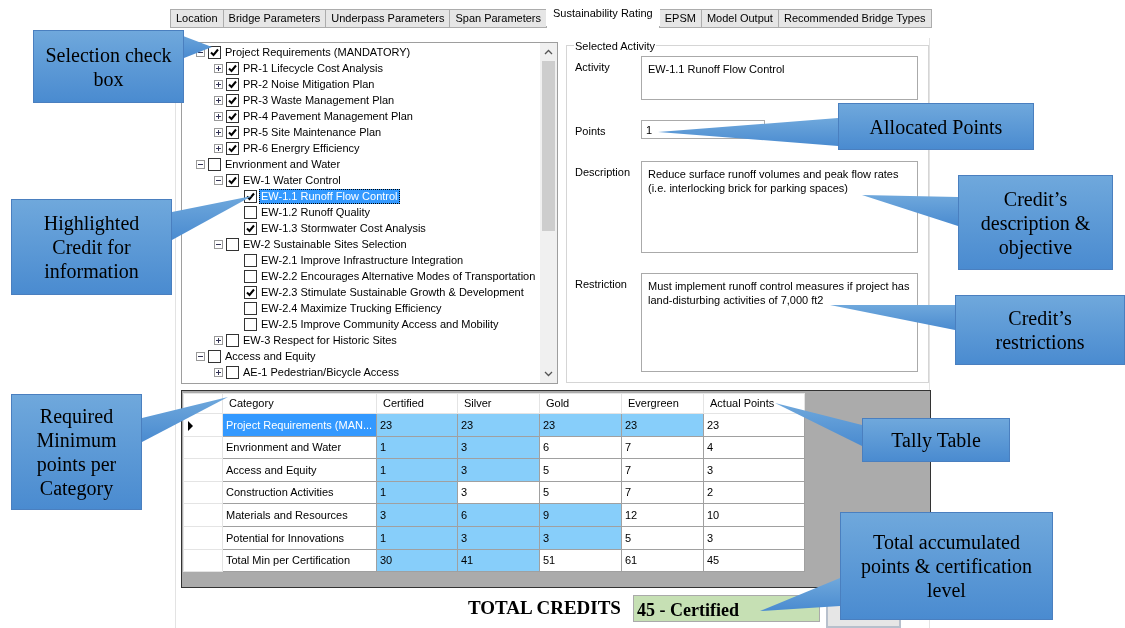 This screenshot has height=628, width=1125. Describe the element at coordinates (662, 515) in the screenshot. I see `table-cell: 12` at that location.